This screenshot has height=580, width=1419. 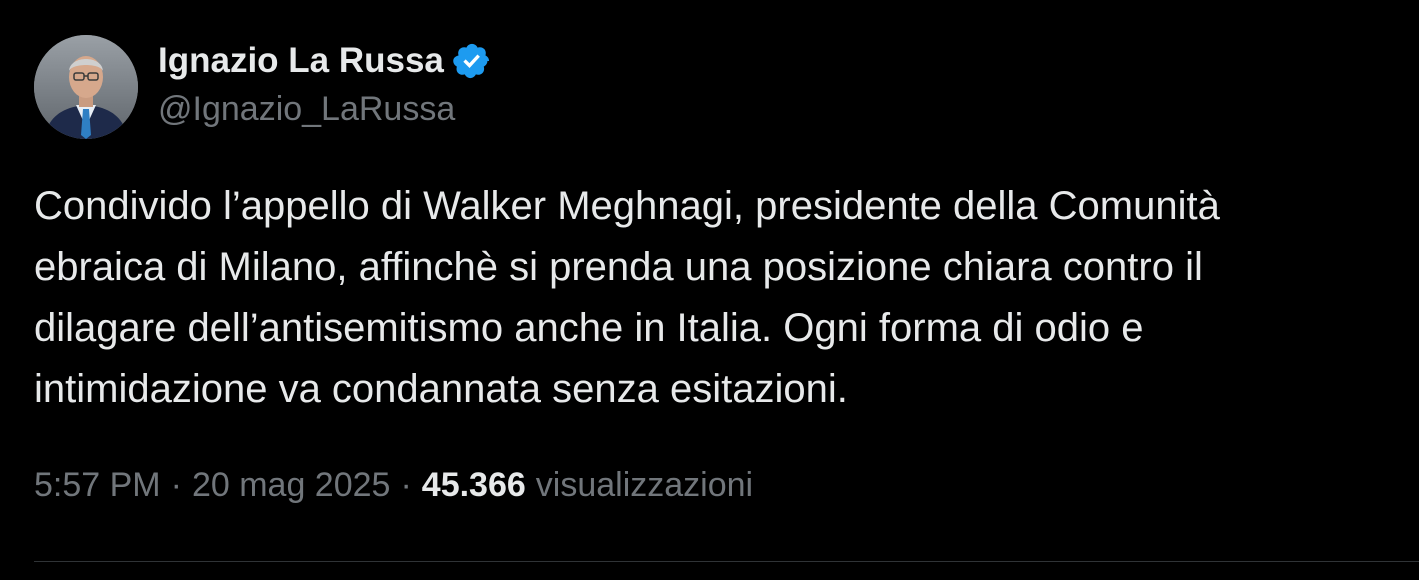 I want to click on avatar, so click(x=86, y=87).